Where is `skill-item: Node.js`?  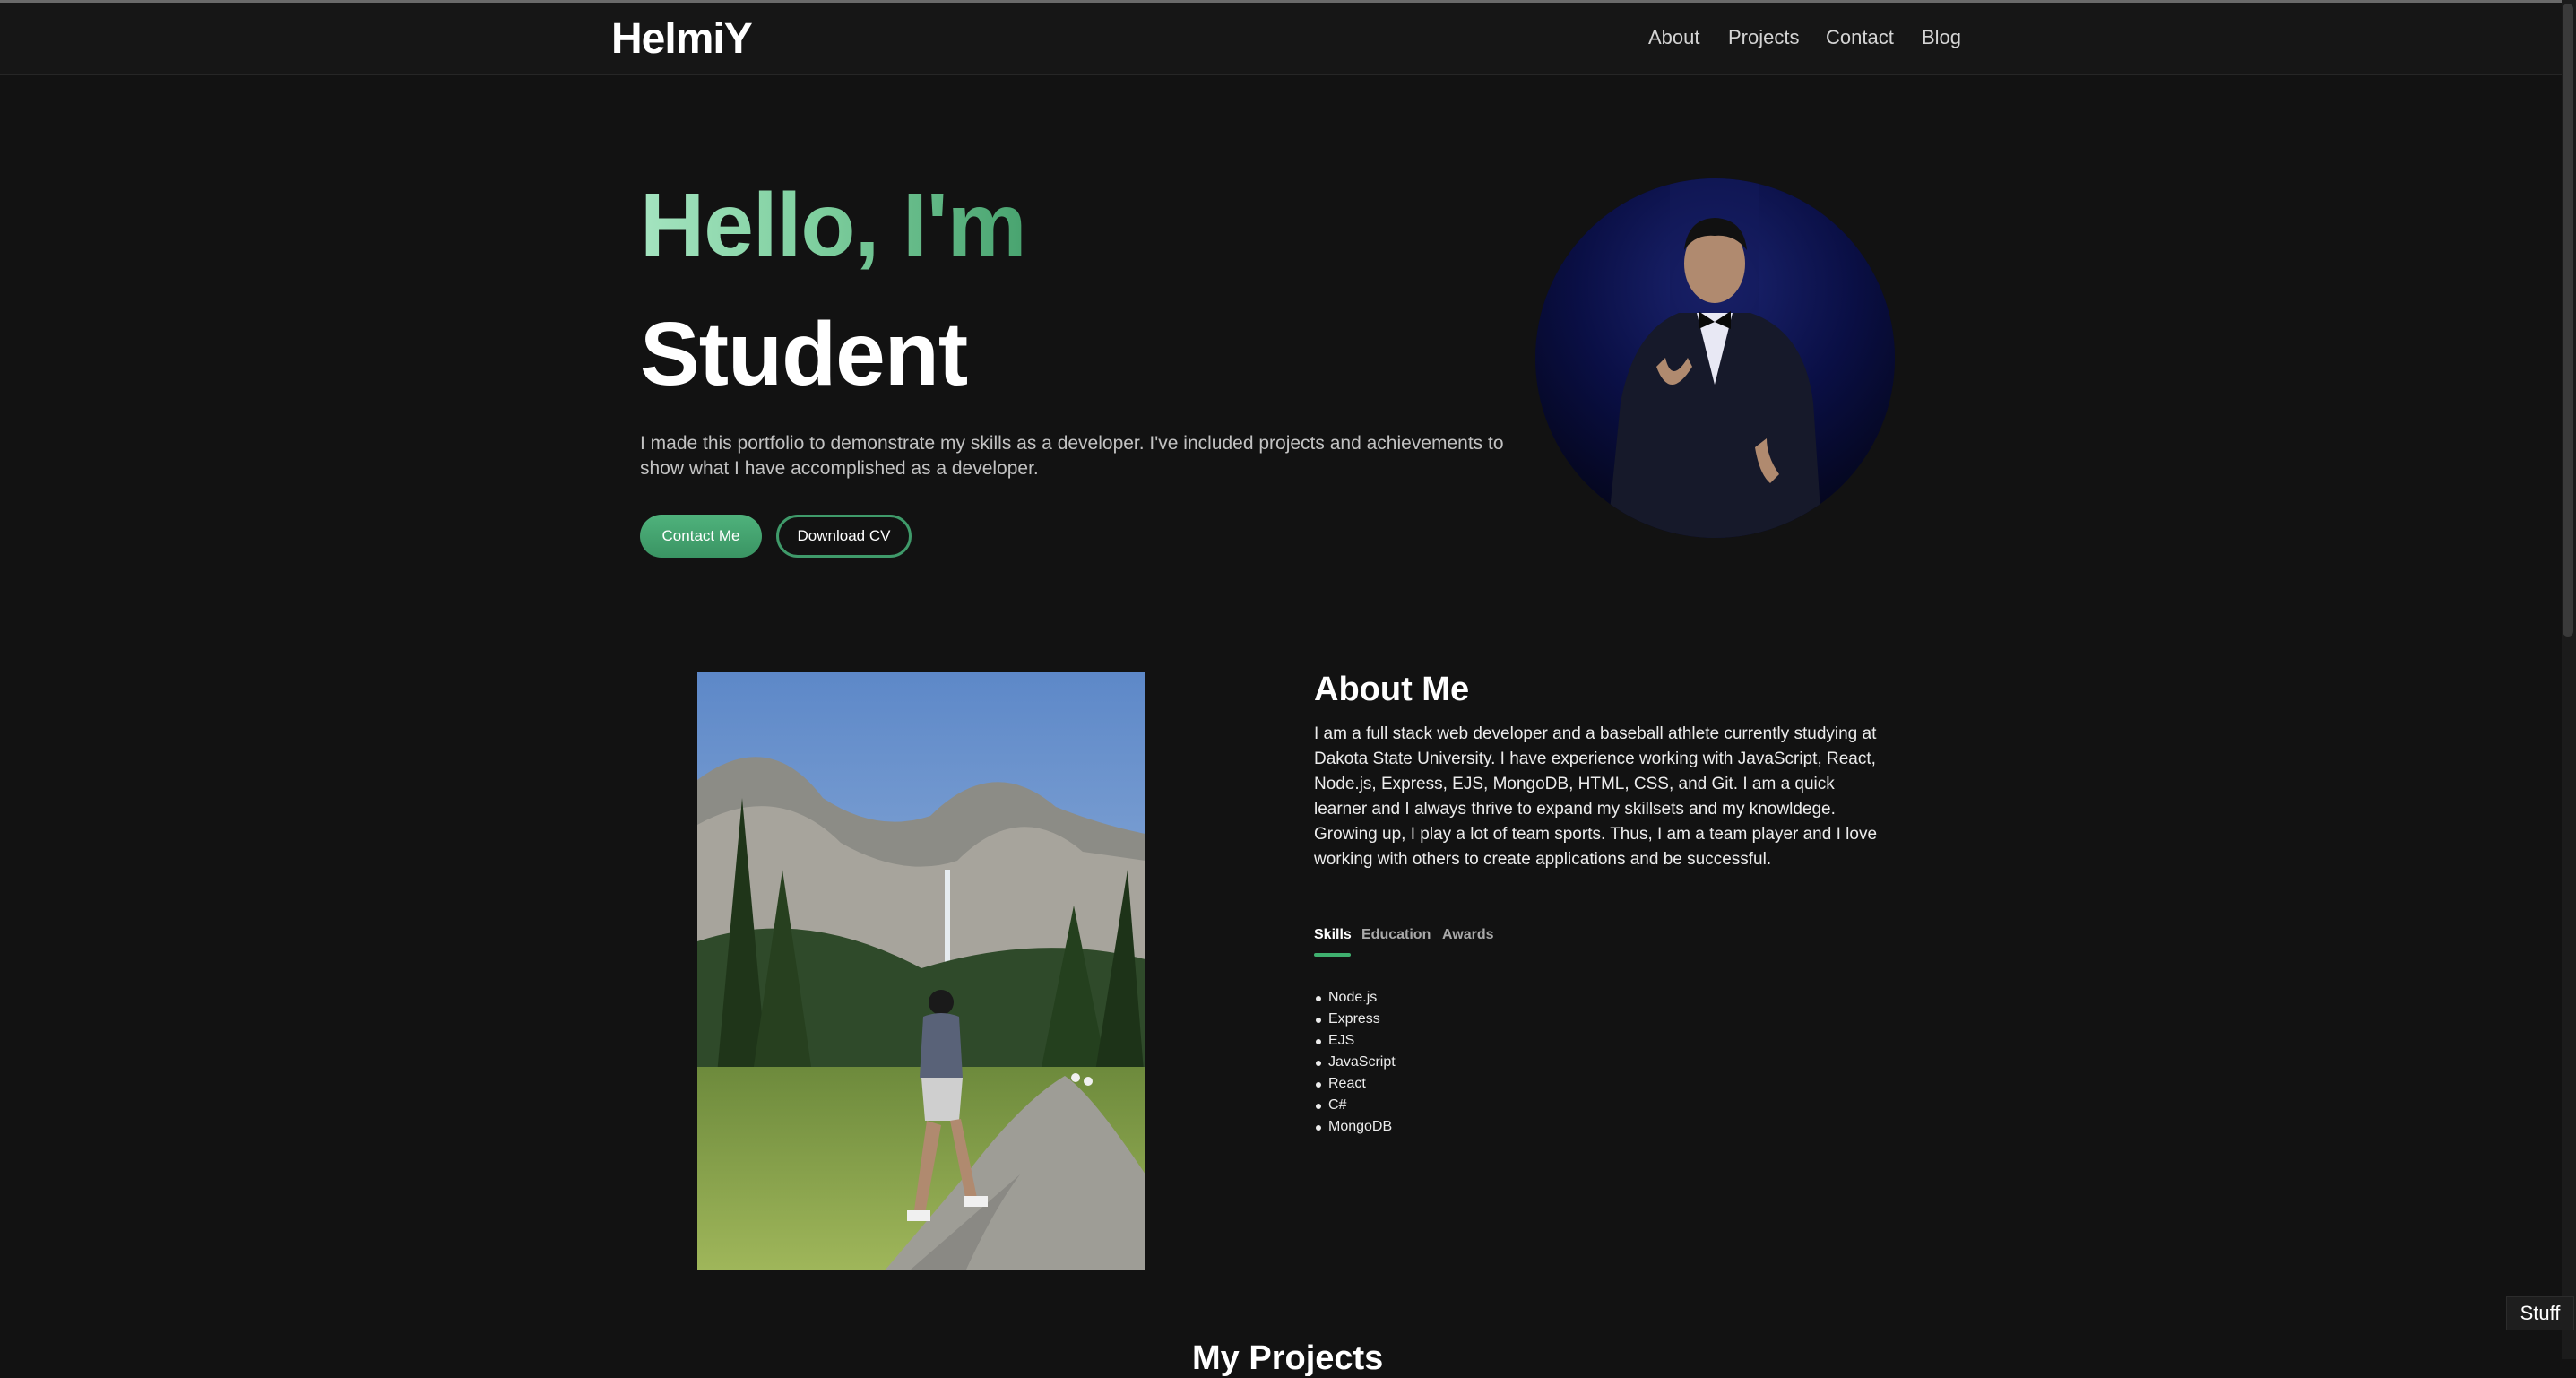 skill-item: Node.js is located at coordinates (1356, 998).